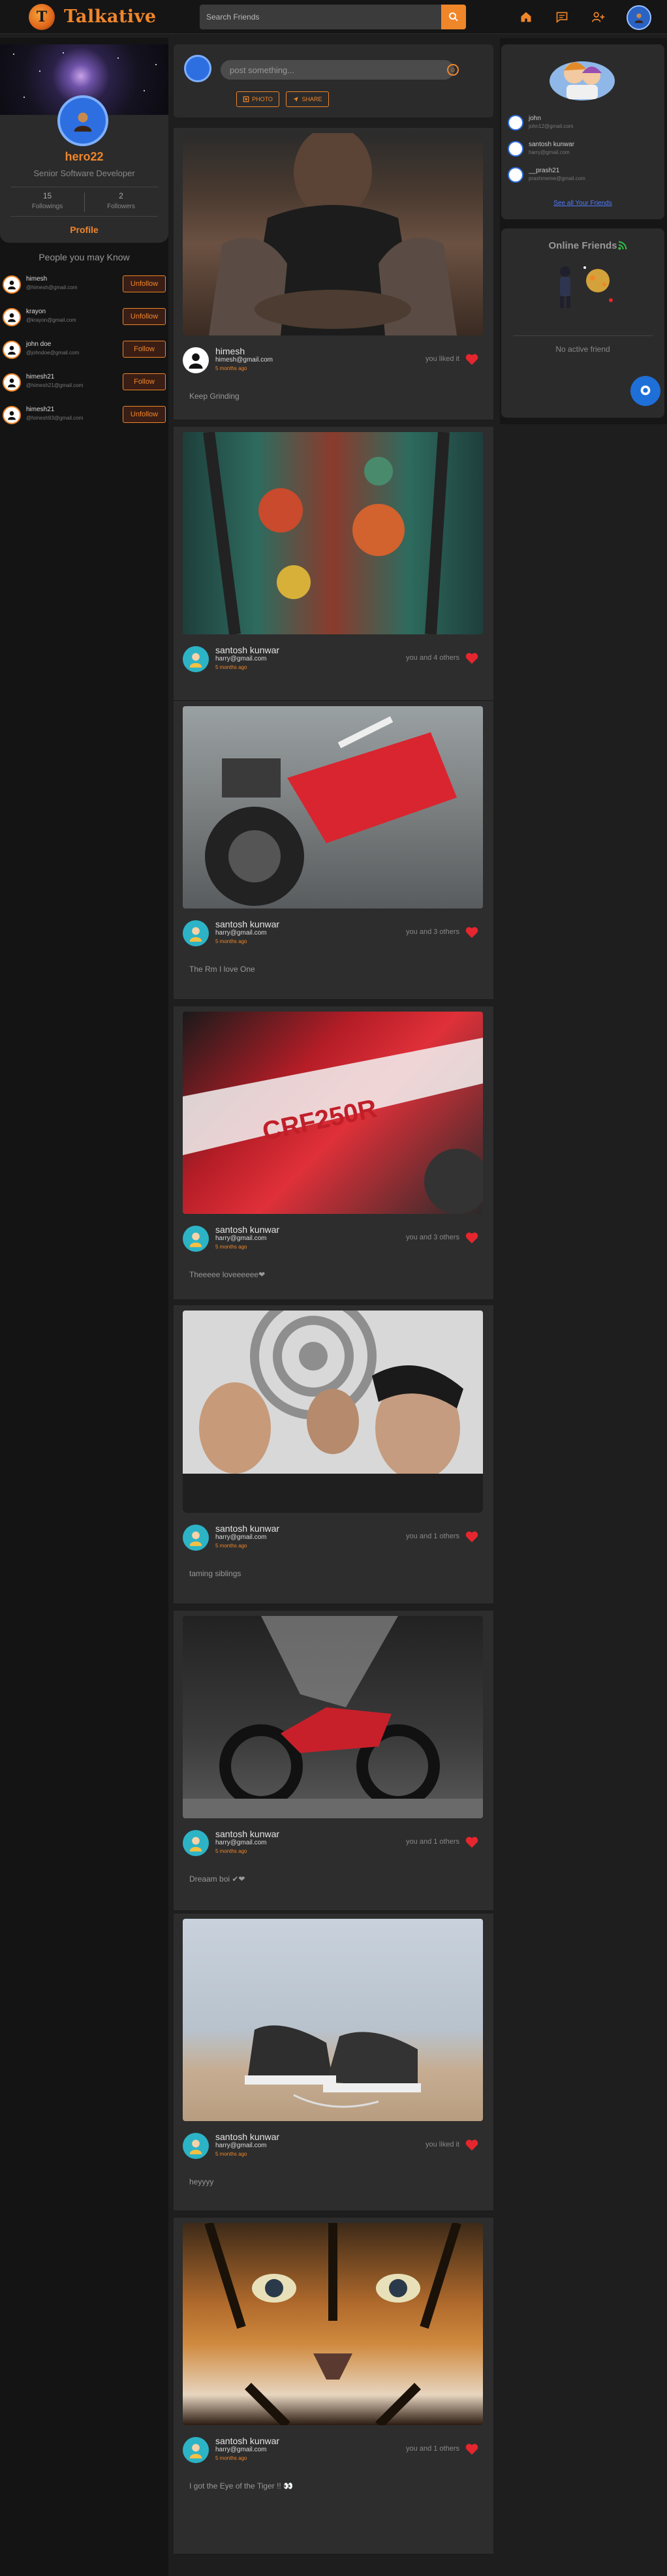 The image size is (667, 2576). What do you see at coordinates (52, 287) in the screenshot?
I see `suggested-user-email: @himesh@gmail.com` at bounding box center [52, 287].